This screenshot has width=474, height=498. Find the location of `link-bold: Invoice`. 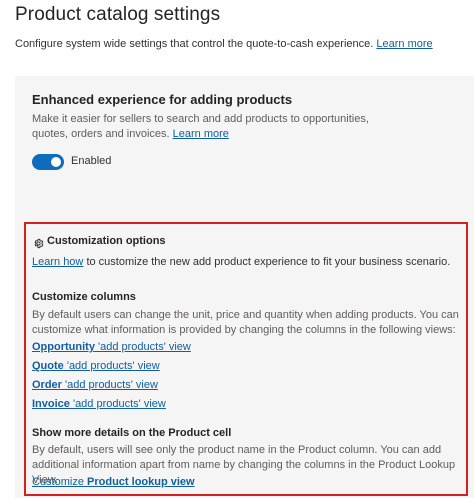

link-bold: Invoice is located at coordinates (51, 404).